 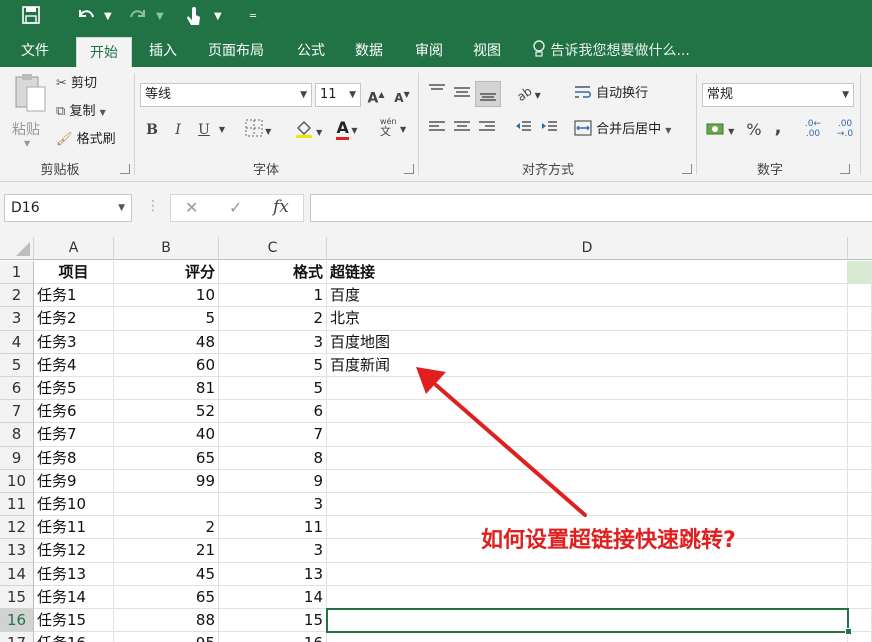 What do you see at coordinates (462, 94) in the screenshot?
I see `align-middle-icon` at bounding box center [462, 94].